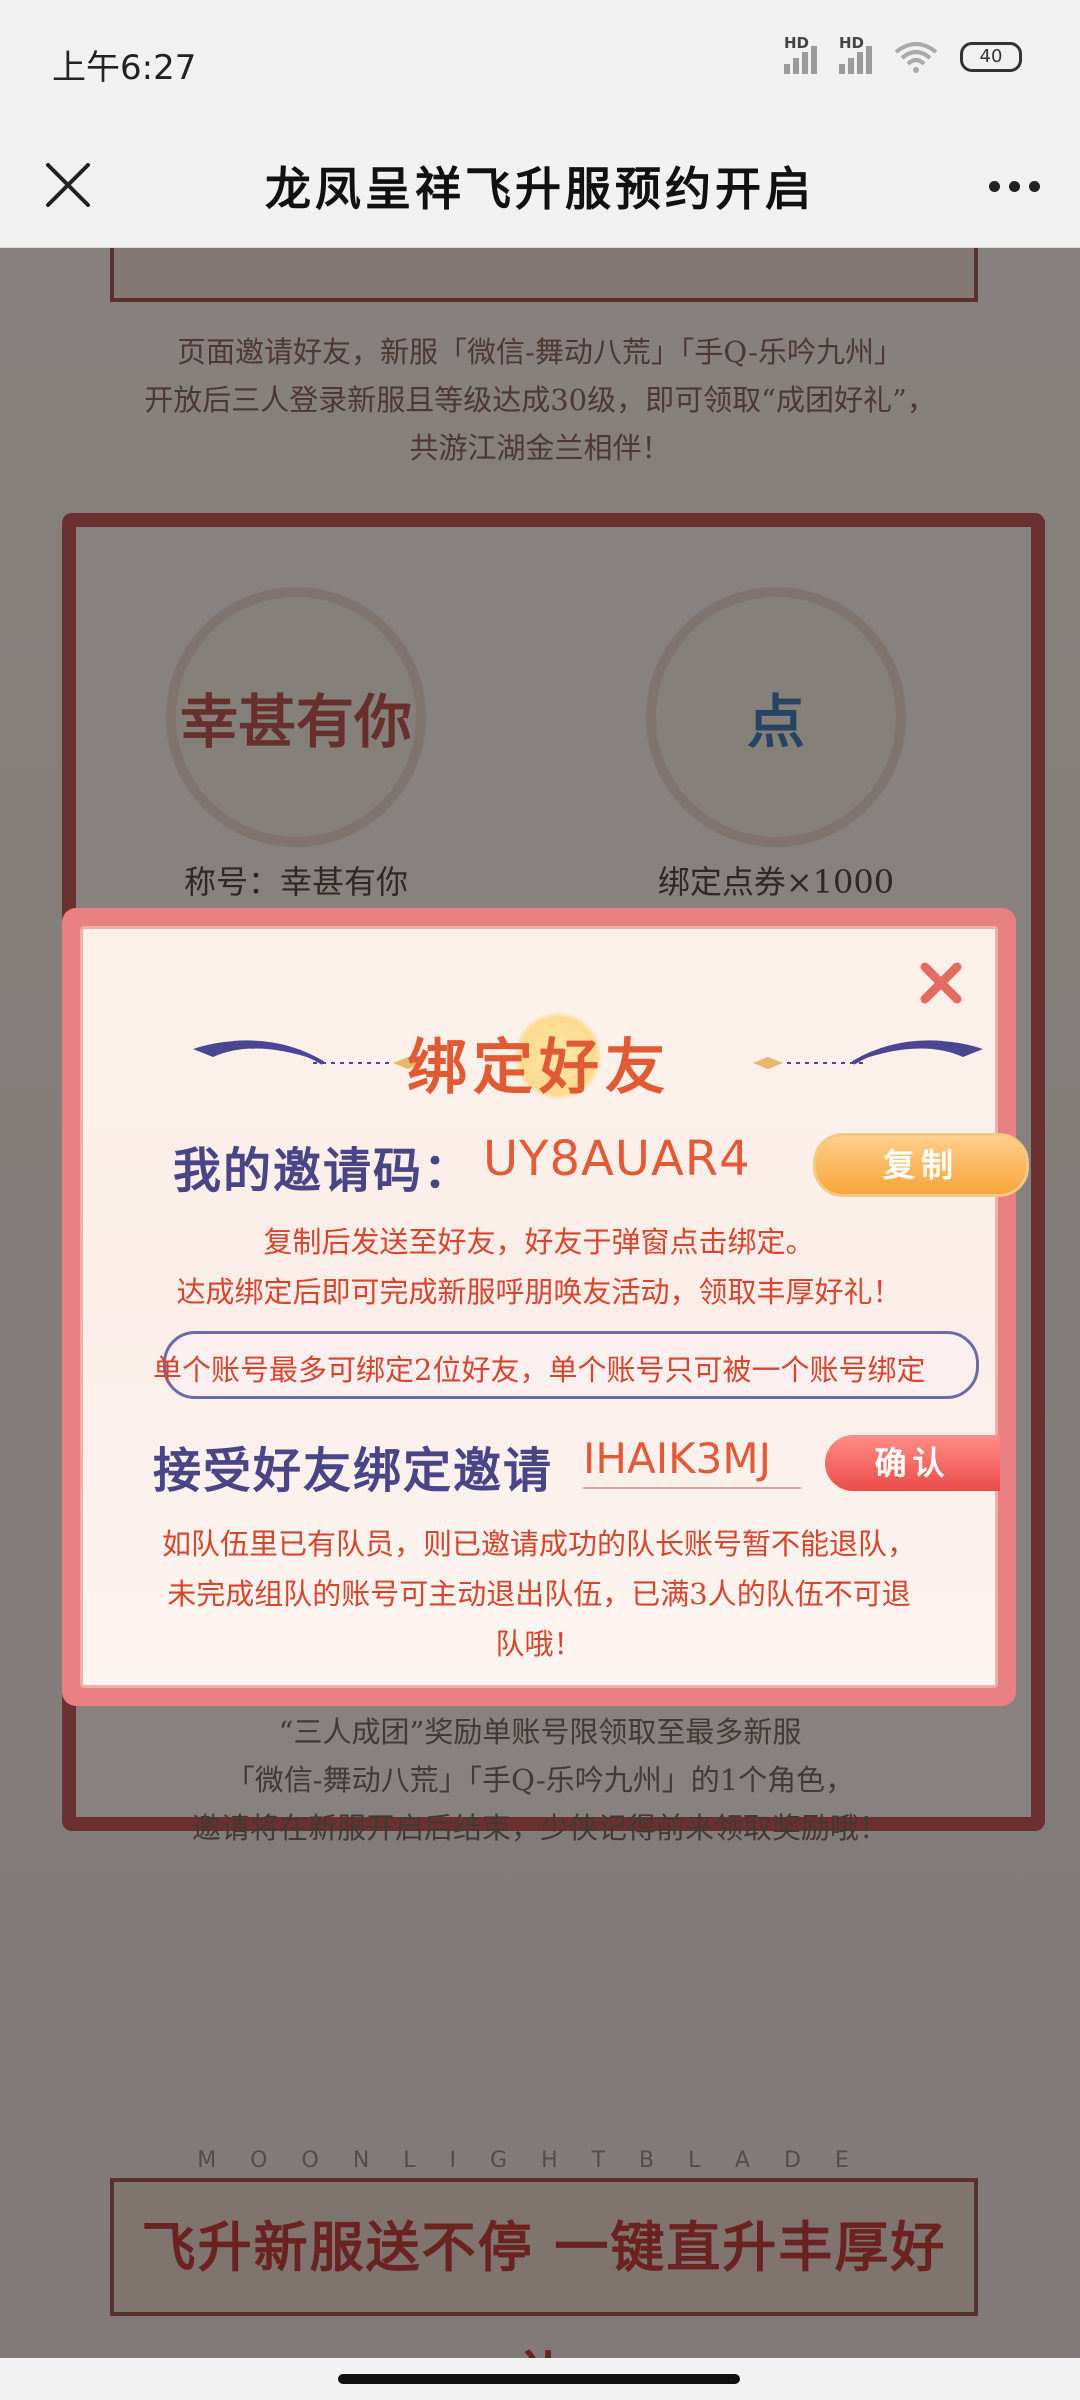 The height and width of the screenshot is (2400, 1080). What do you see at coordinates (916, 57) in the screenshot?
I see `wifi-icon` at bounding box center [916, 57].